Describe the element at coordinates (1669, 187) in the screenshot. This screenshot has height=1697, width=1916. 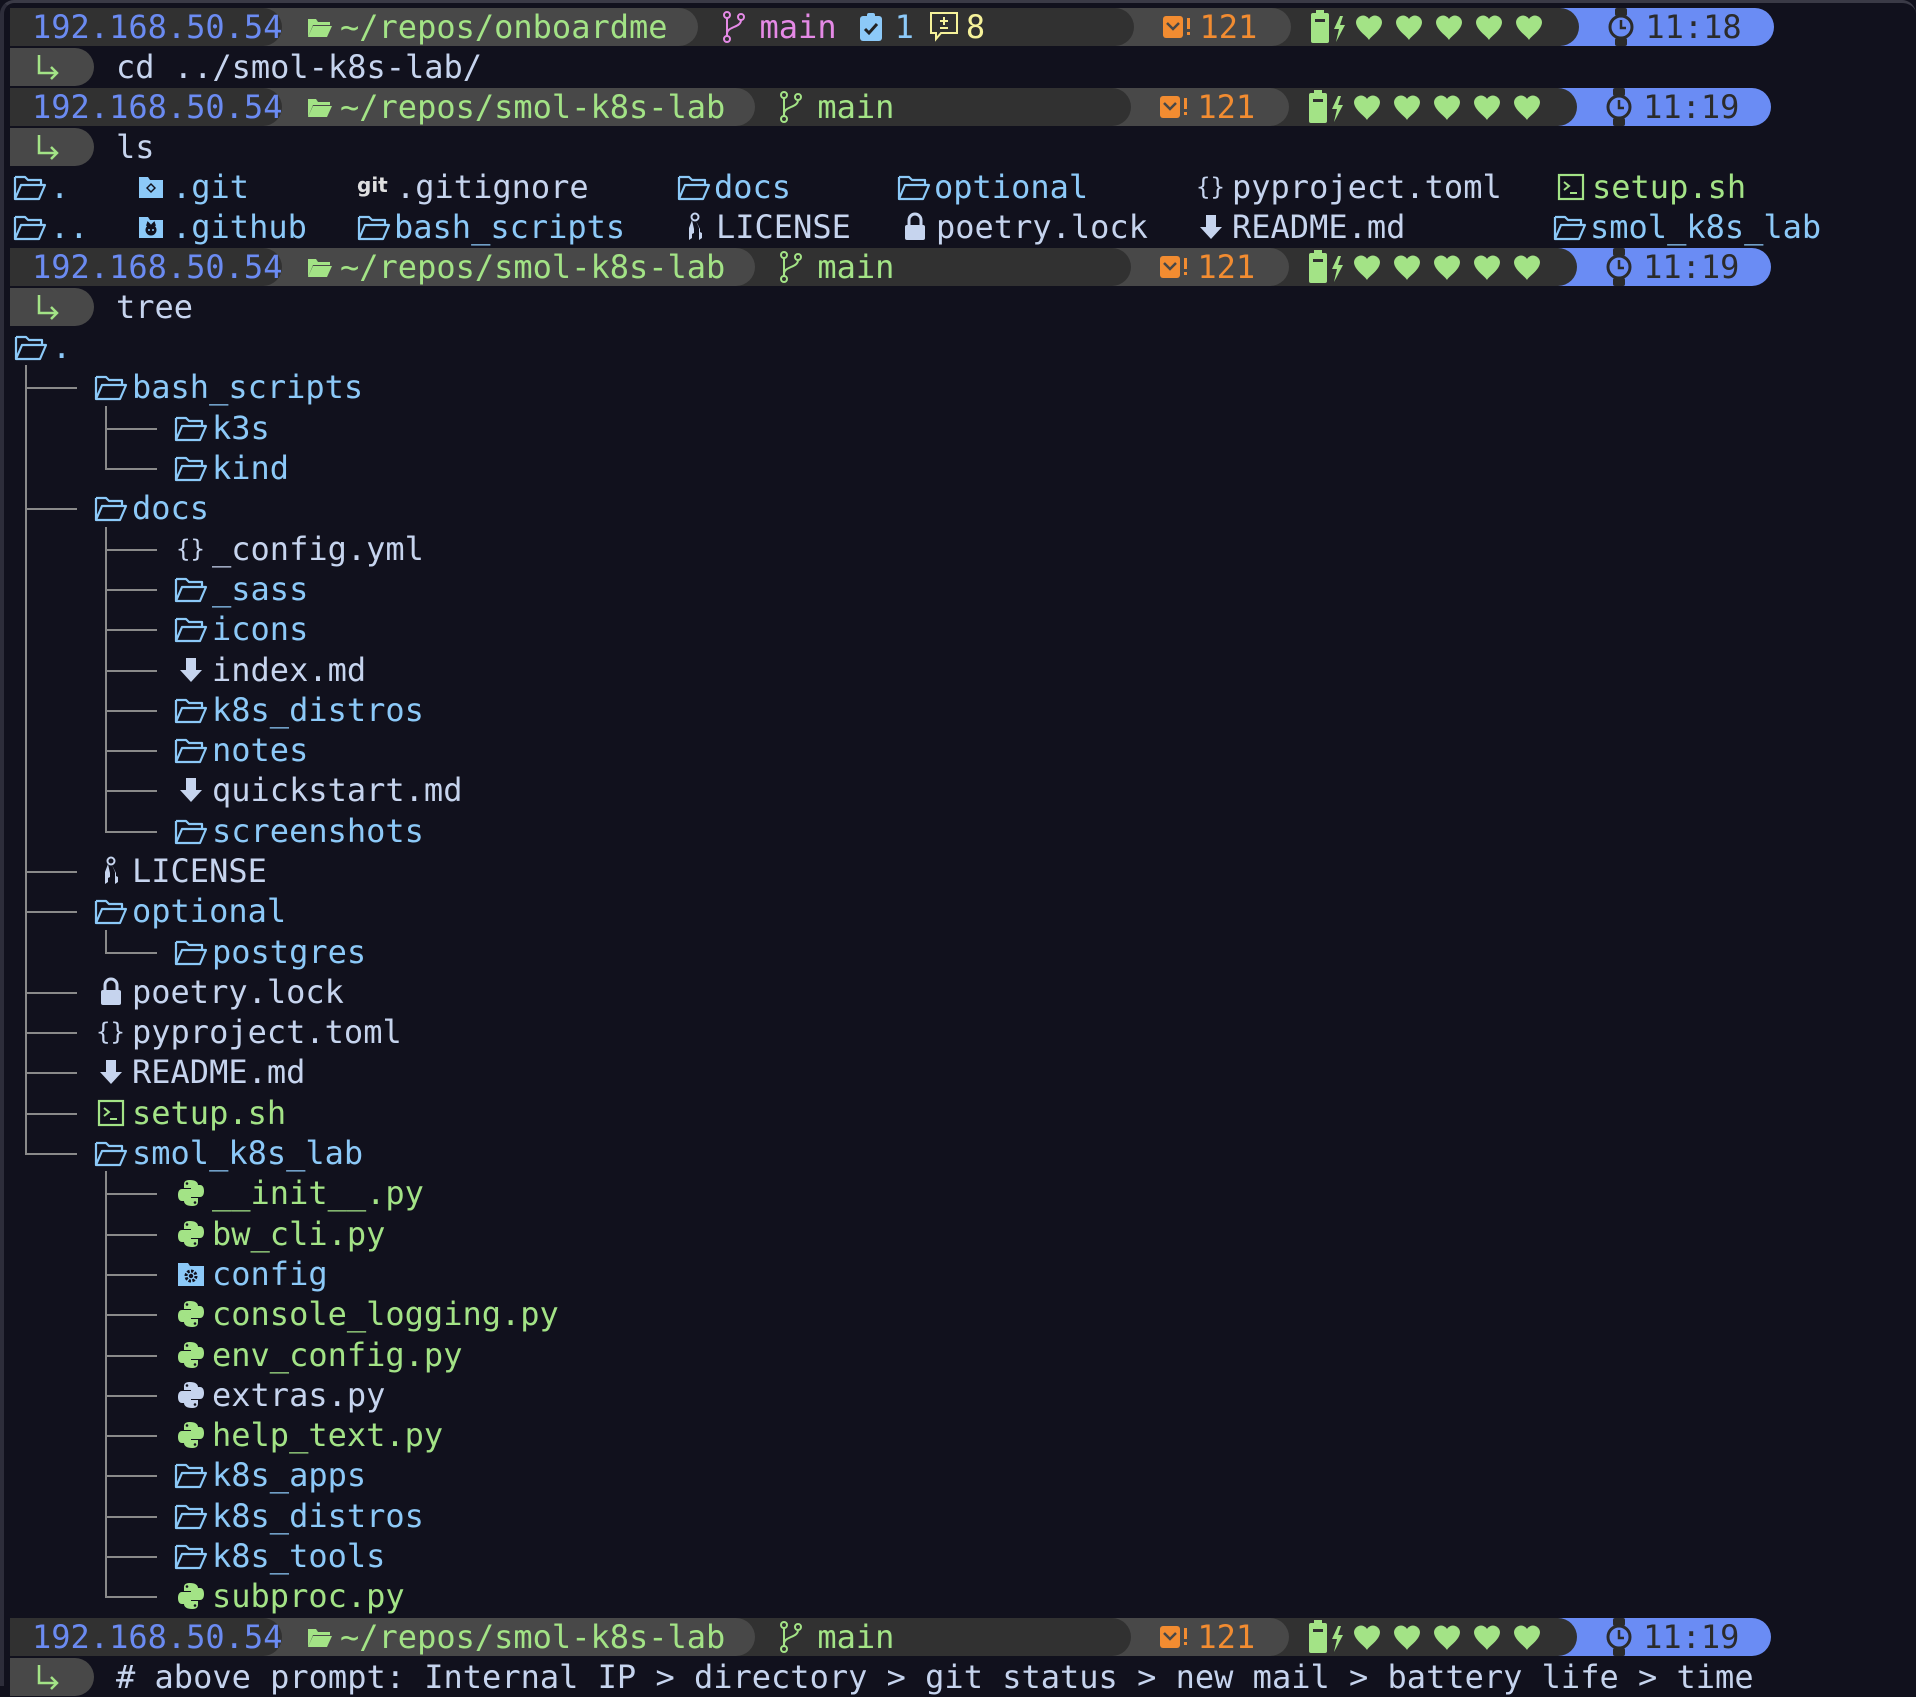
I see `ls-entry-name: setup.sh` at that location.